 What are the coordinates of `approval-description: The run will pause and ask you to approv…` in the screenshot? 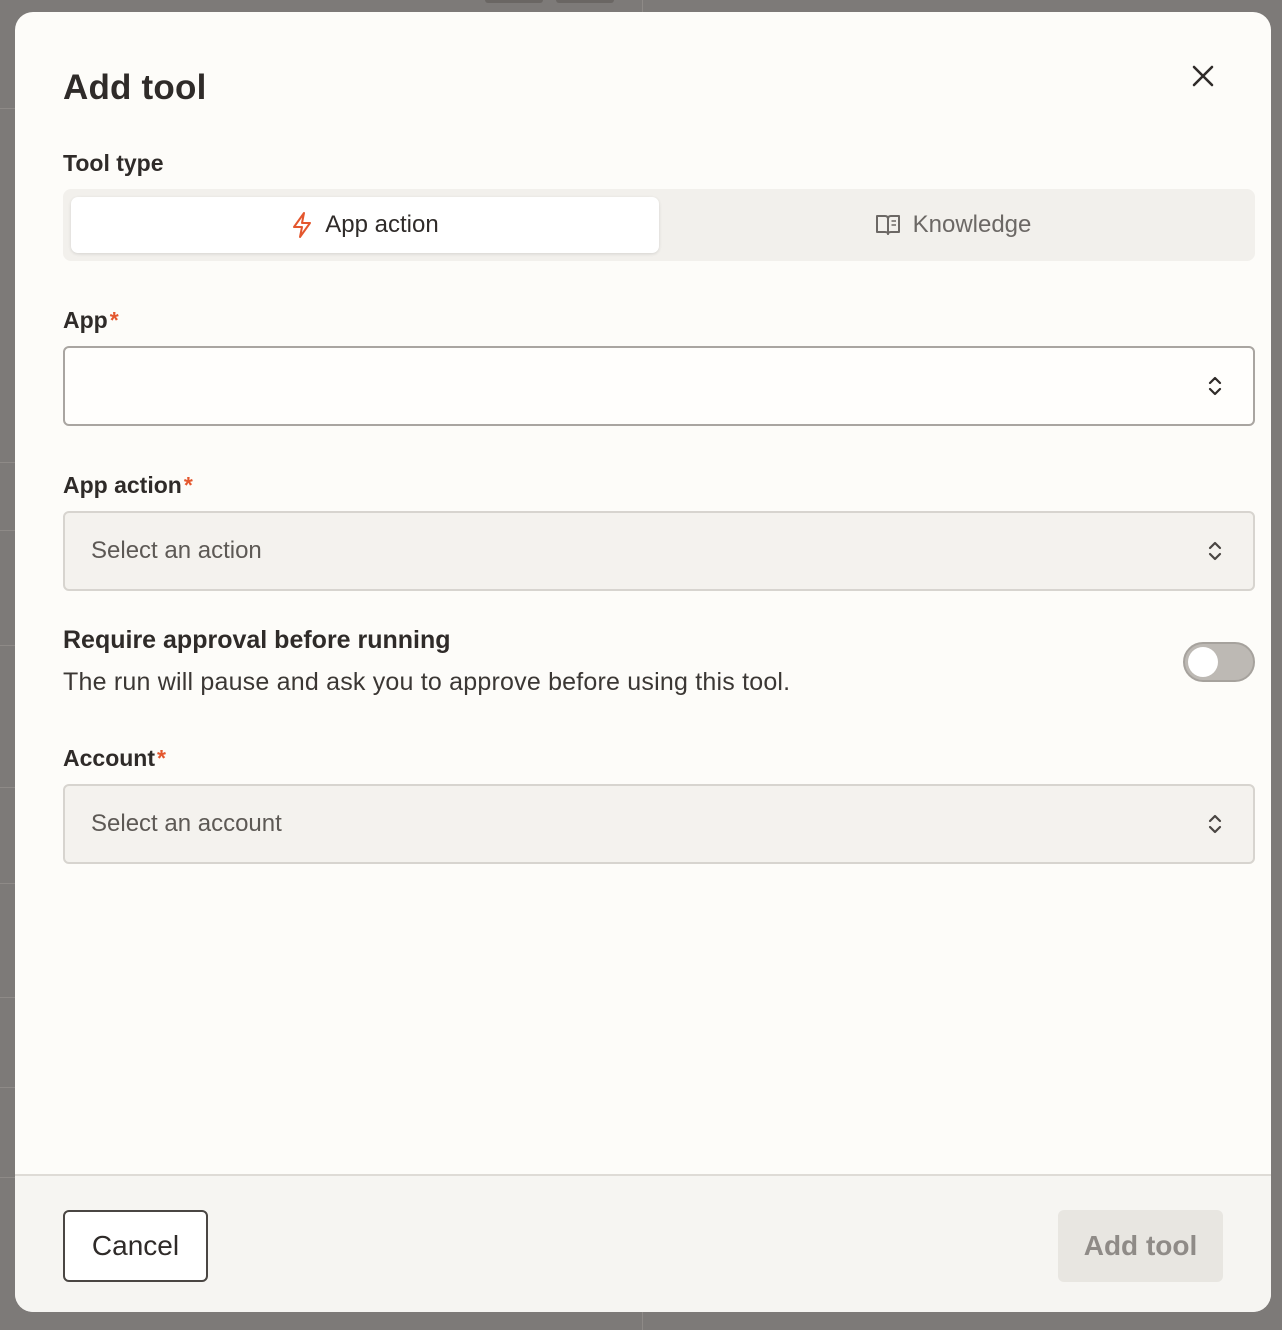 It's located at (427, 682).